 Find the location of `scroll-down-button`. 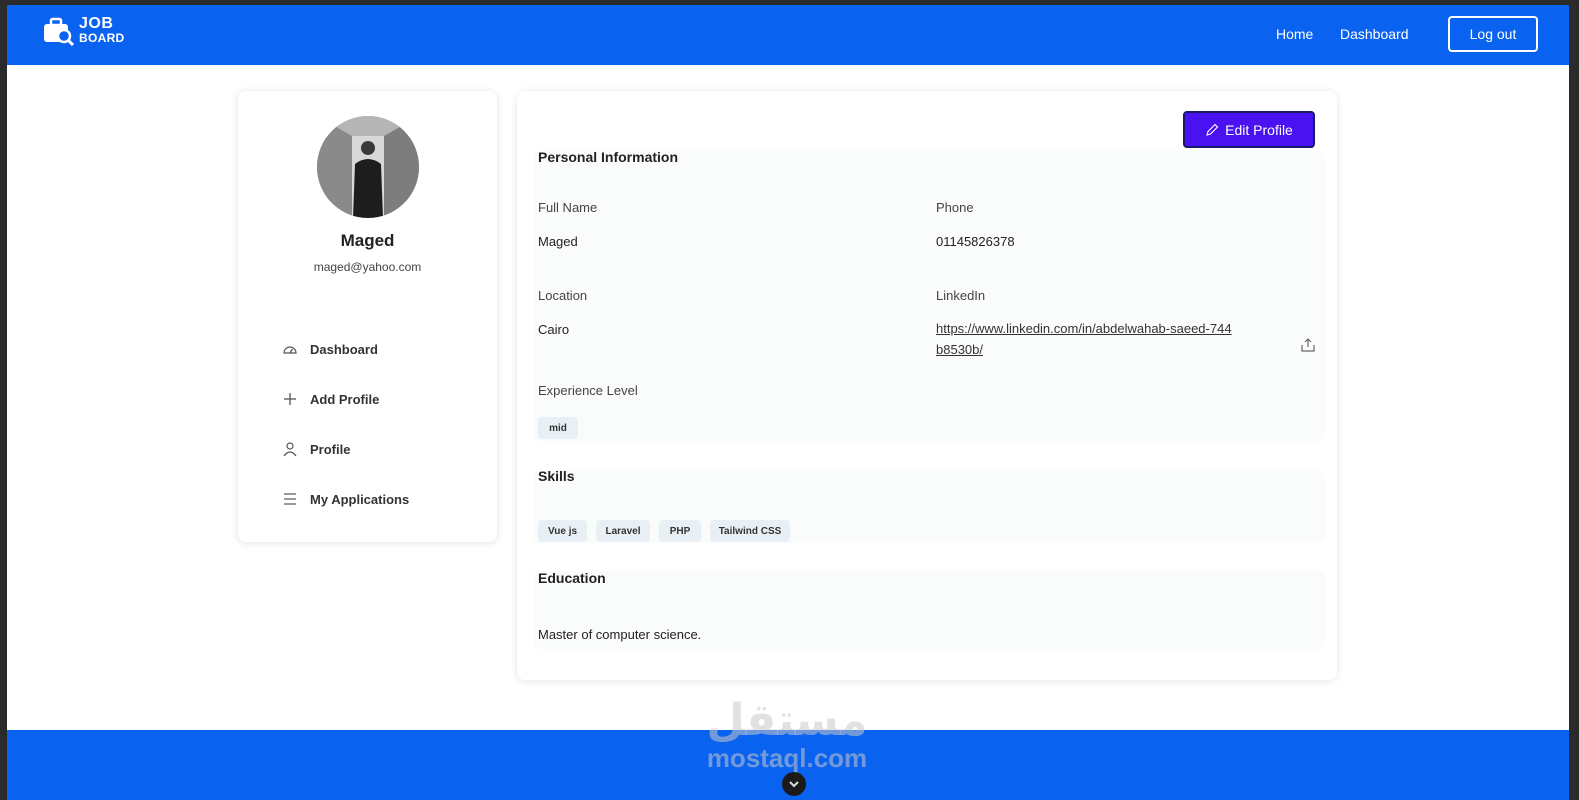

scroll-down-button is located at coordinates (794, 784).